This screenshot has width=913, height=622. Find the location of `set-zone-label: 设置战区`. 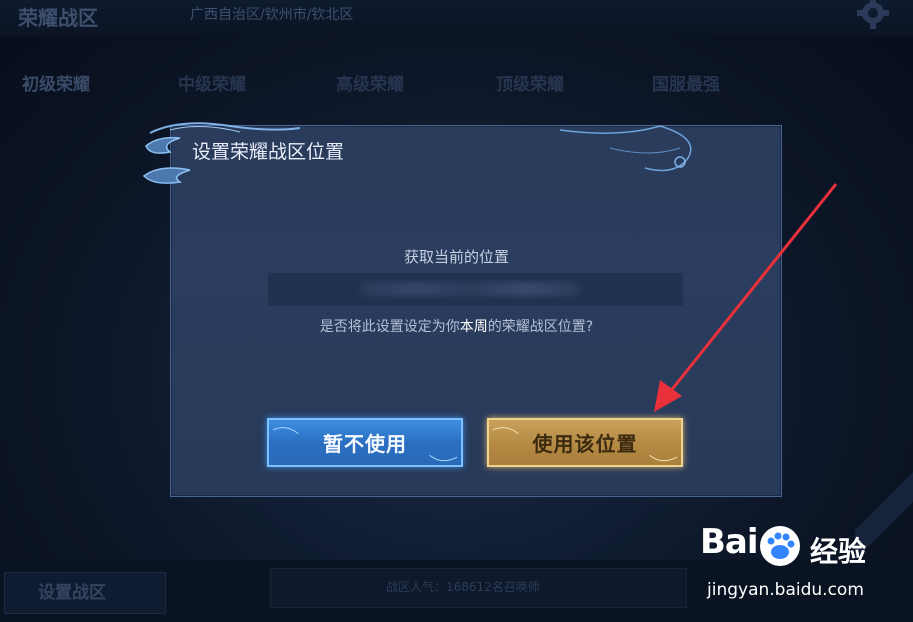

set-zone-label: 设置战区 is located at coordinates (72, 593).